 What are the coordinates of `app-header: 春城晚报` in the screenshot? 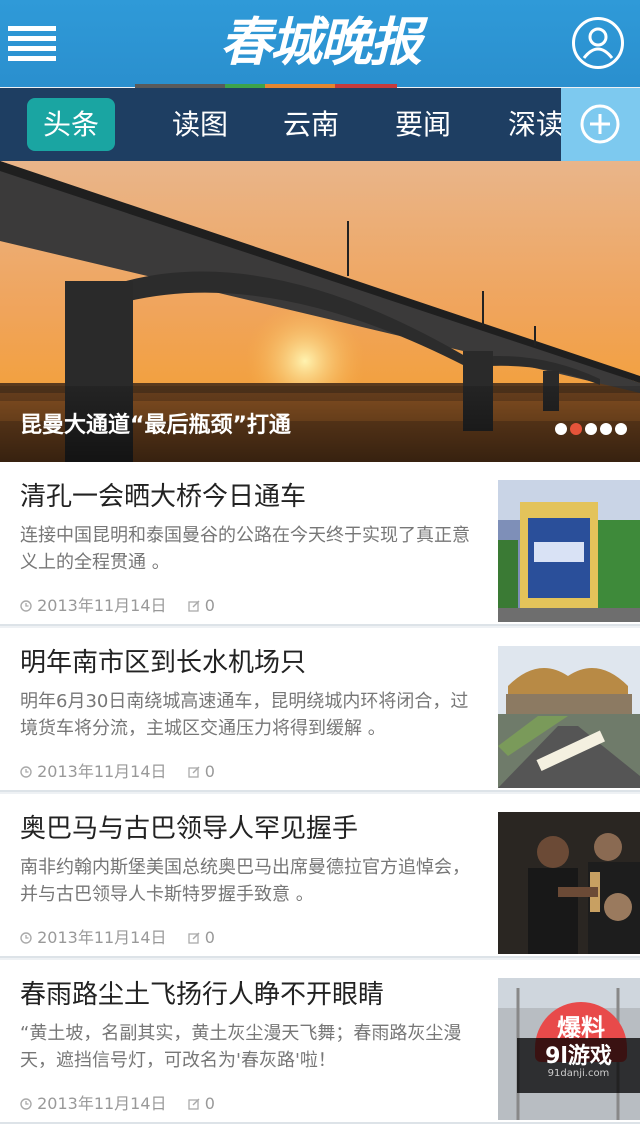 It's located at (320, 43).